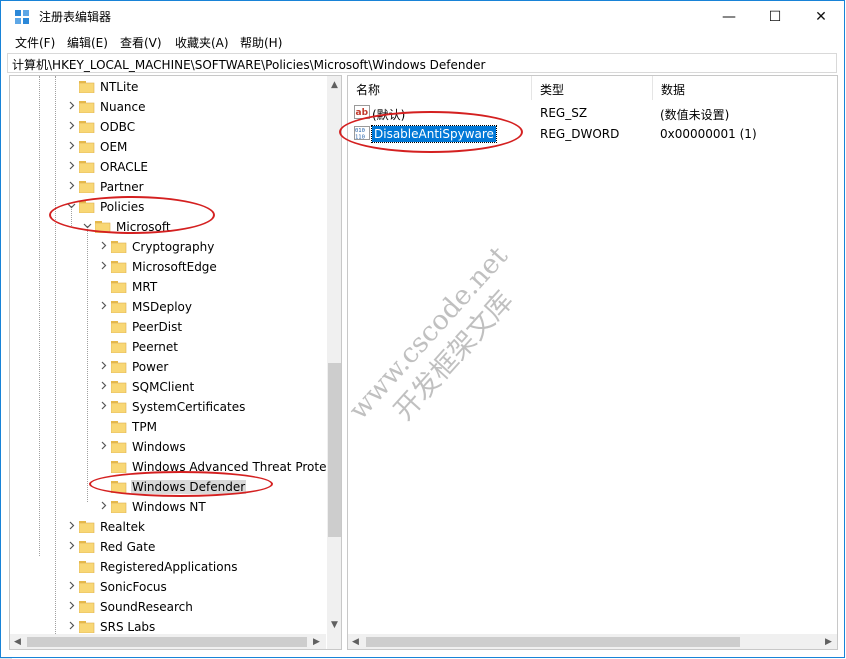  What do you see at coordinates (168, 607) in the screenshot?
I see `tree-item-soundresearch: SoundResearch` at bounding box center [168, 607].